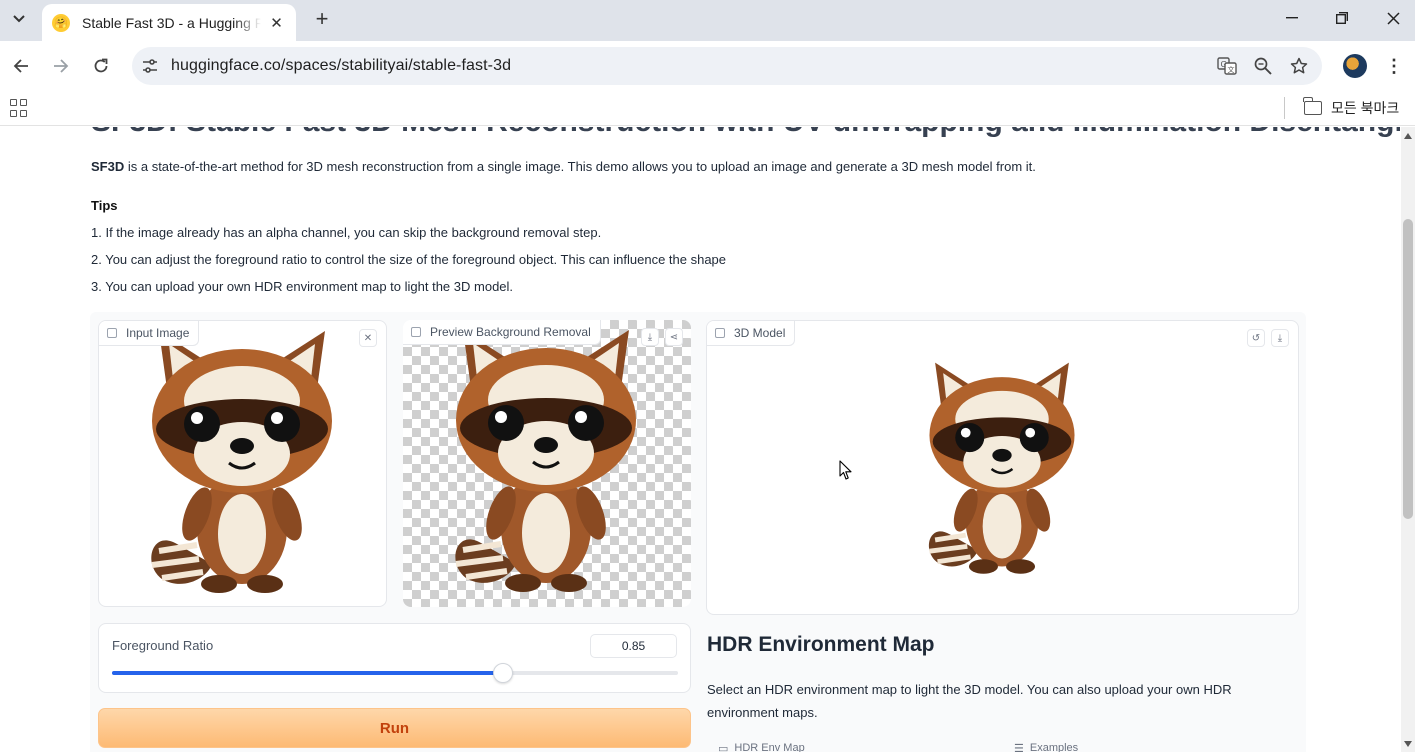 This screenshot has height=752, width=1415. Describe the element at coordinates (1408, 136) in the screenshot. I see `scroll-up-arrow-icon` at that location.